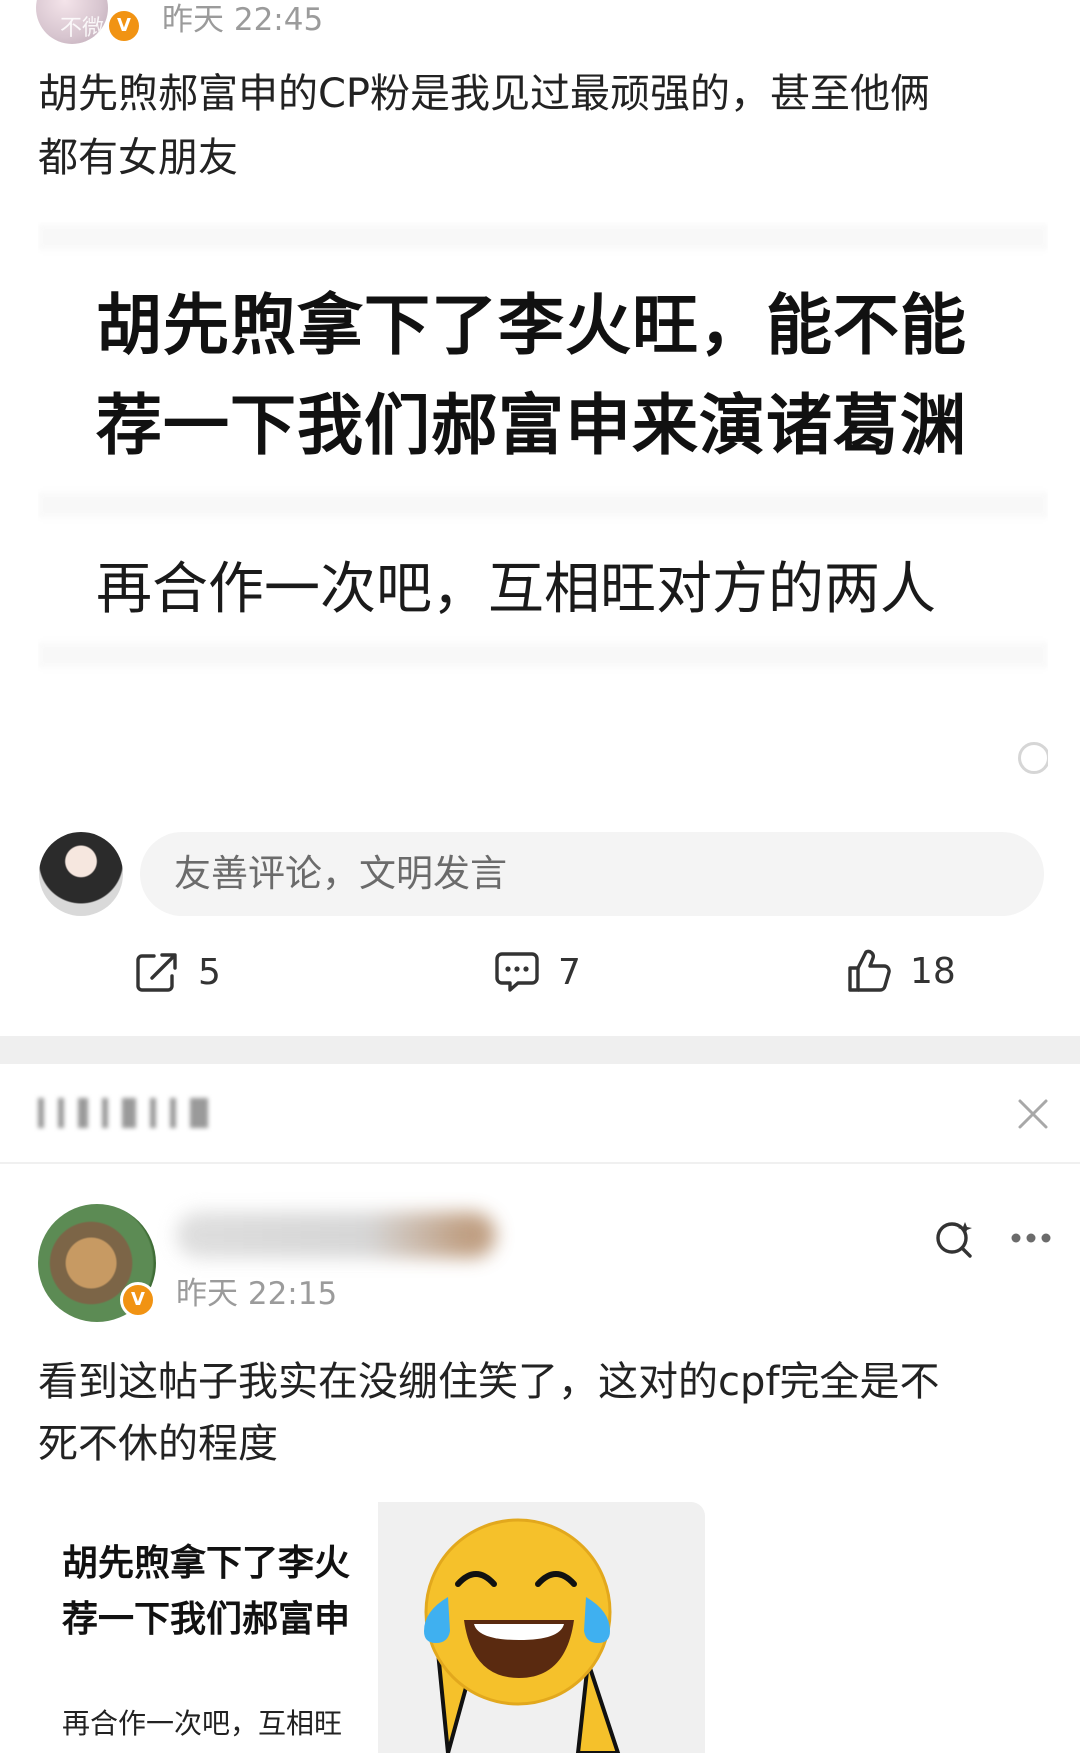 The width and height of the screenshot is (1080, 1753). I want to click on comment-count: 7, so click(569, 972).